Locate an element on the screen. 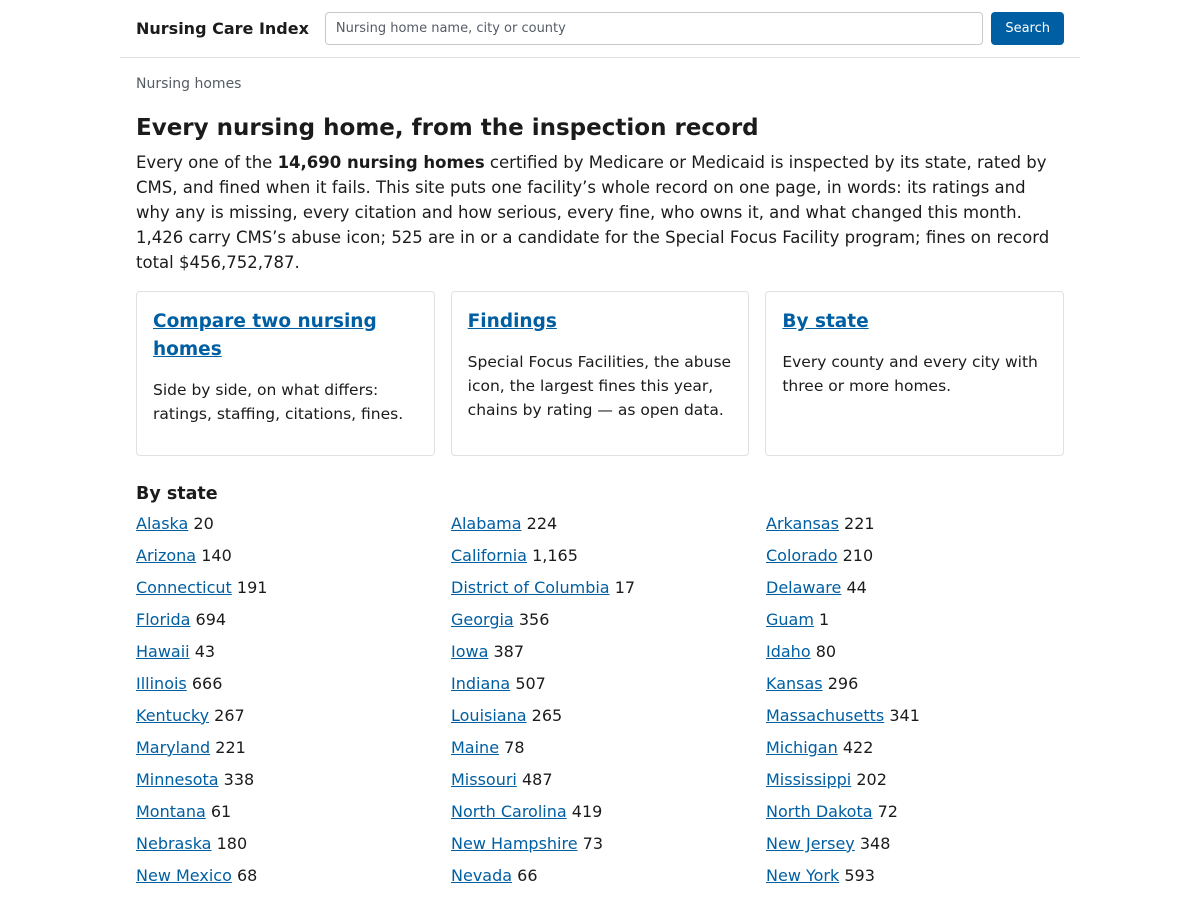  state-home-count: 61 is located at coordinates (221, 811).